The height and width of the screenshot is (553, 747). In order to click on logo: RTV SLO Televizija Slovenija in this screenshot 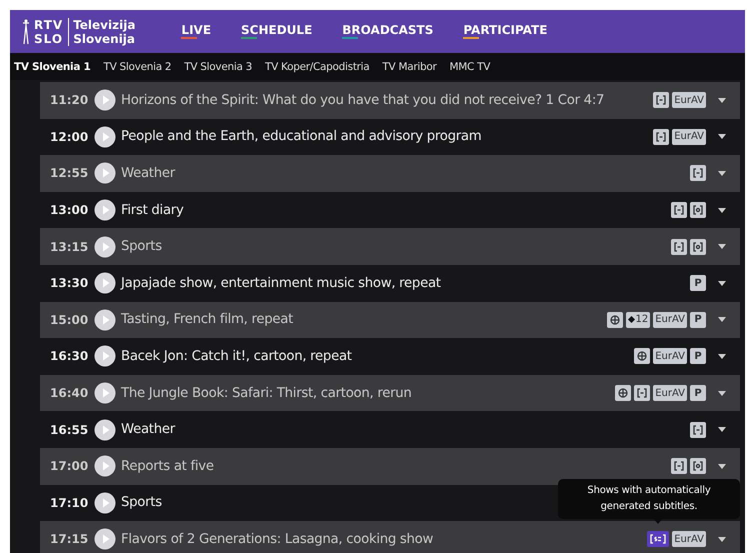, I will do `click(79, 32)`.